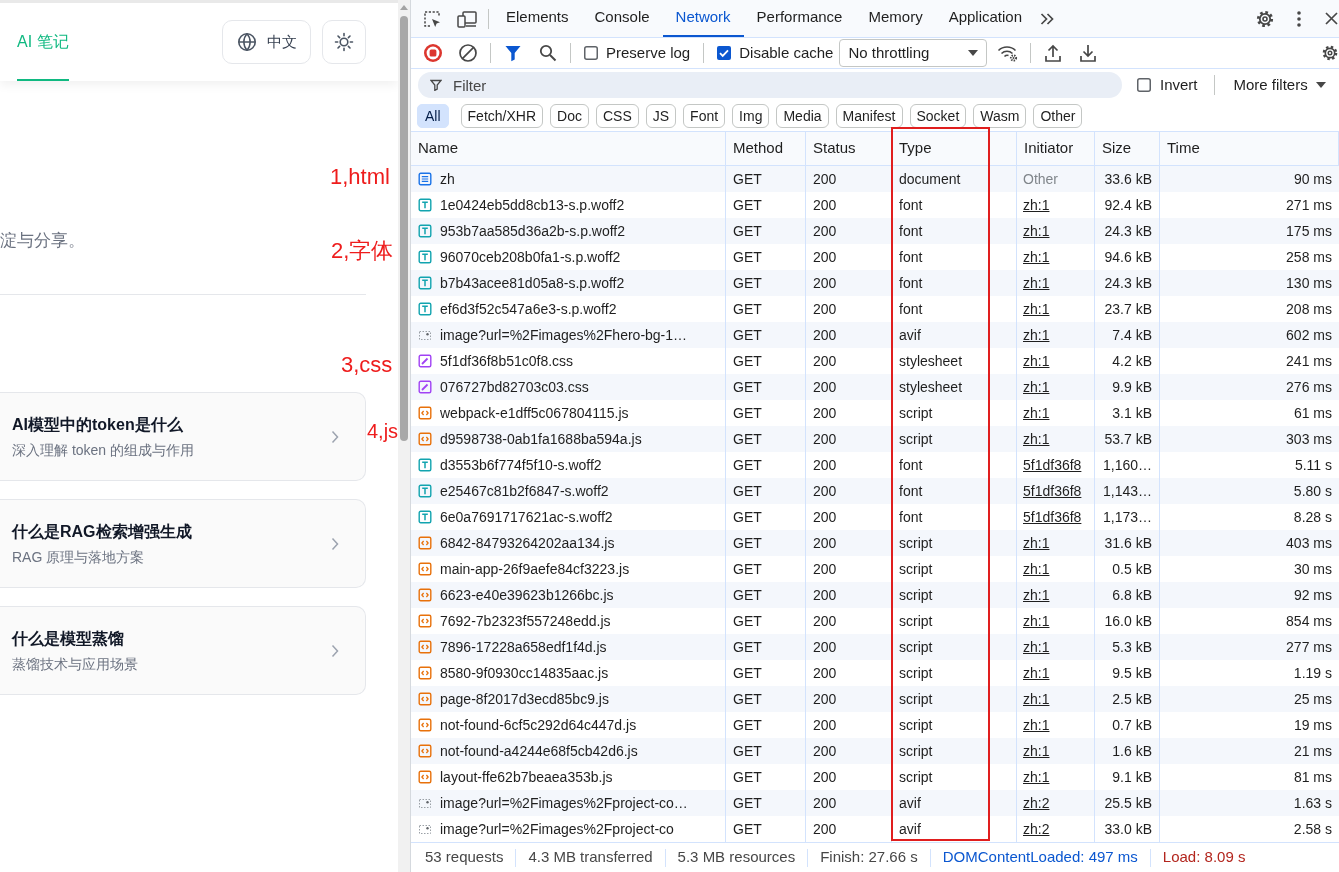  What do you see at coordinates (786, 53) in the screenshot?
I see `checkbox-label: Disable cache` at bounding box center [786, 53].